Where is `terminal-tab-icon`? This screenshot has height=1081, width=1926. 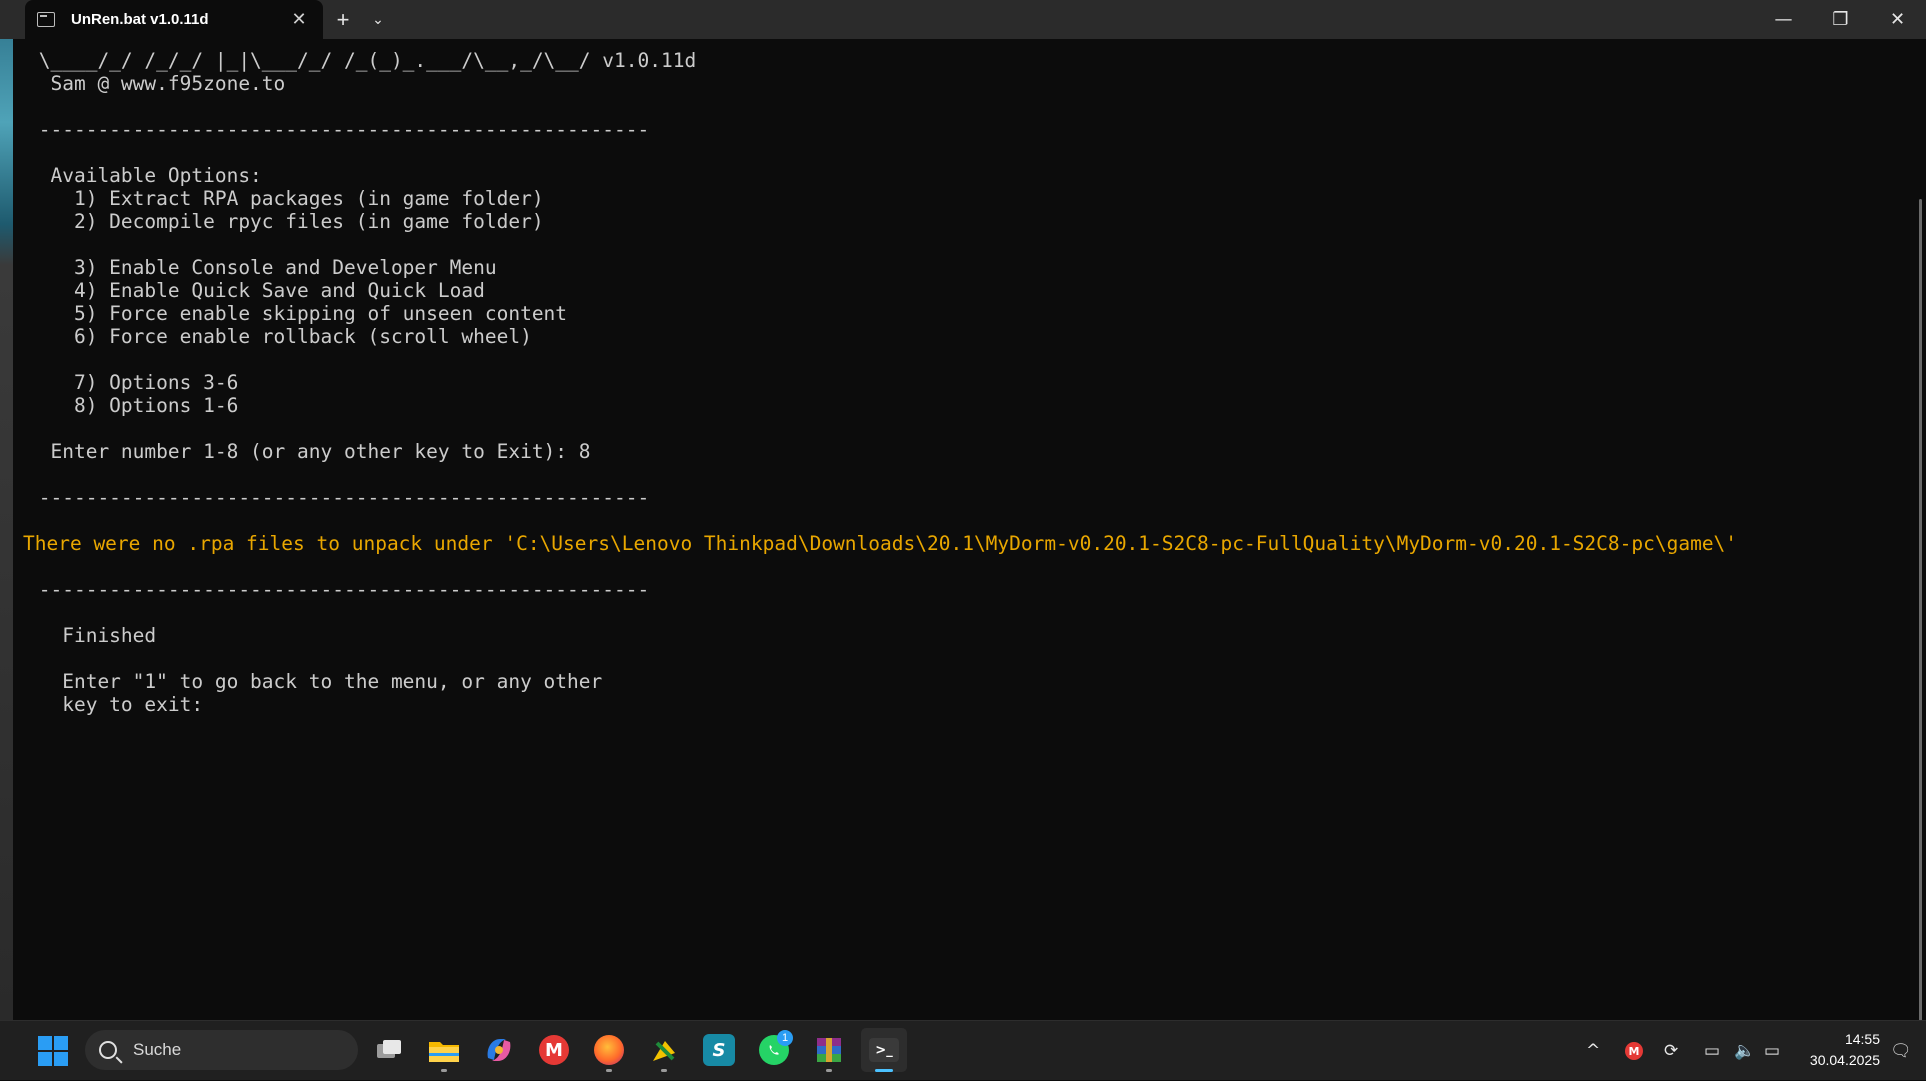
terminal-tab-icon is located at coordinates (46, 19).